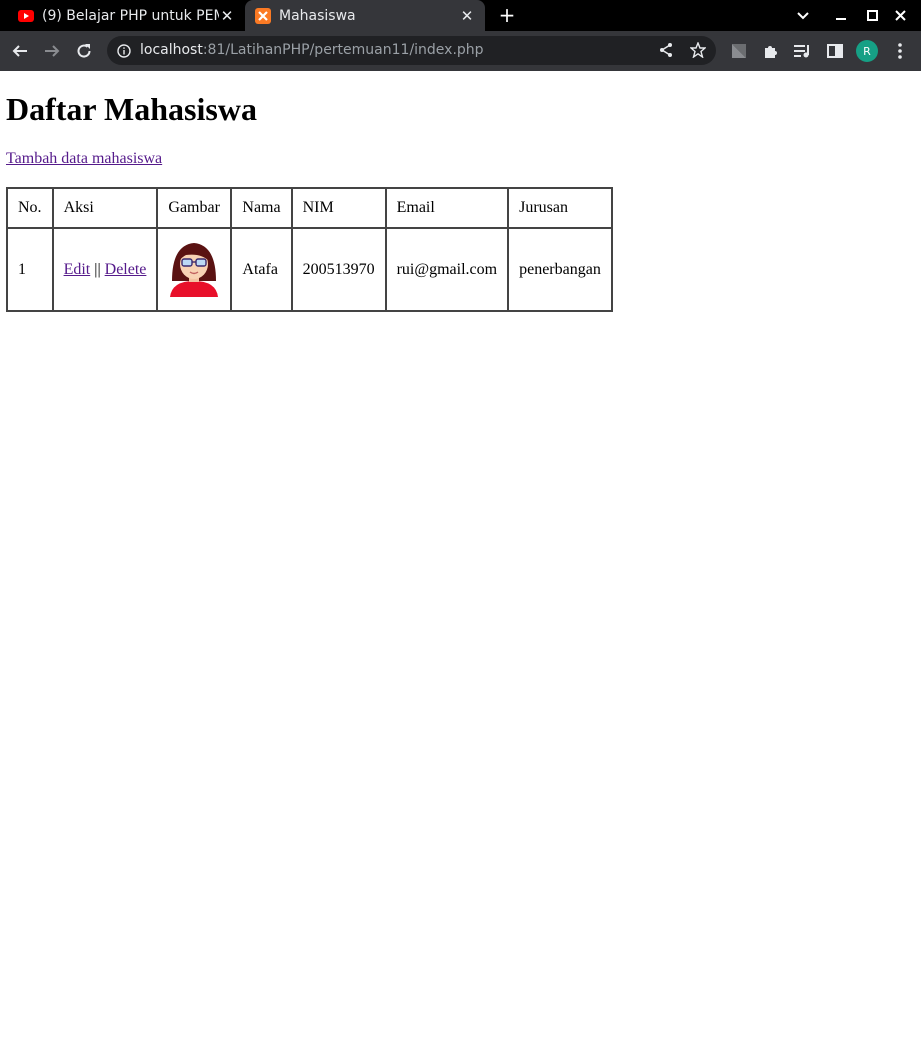 Image resolution: width=921 pixels, height=1044 pixels. I want to click on col-header-nim: NIM, so click(338, 208).